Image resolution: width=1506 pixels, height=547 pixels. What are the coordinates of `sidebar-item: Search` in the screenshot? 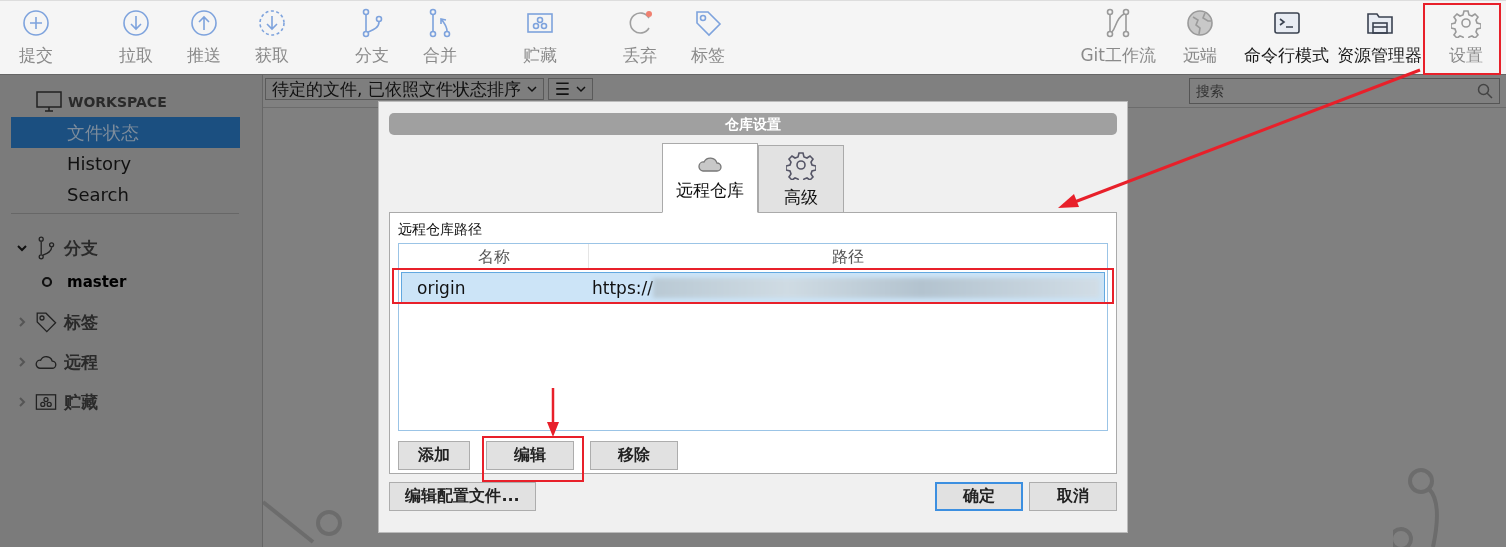 It's located at (125, 194).